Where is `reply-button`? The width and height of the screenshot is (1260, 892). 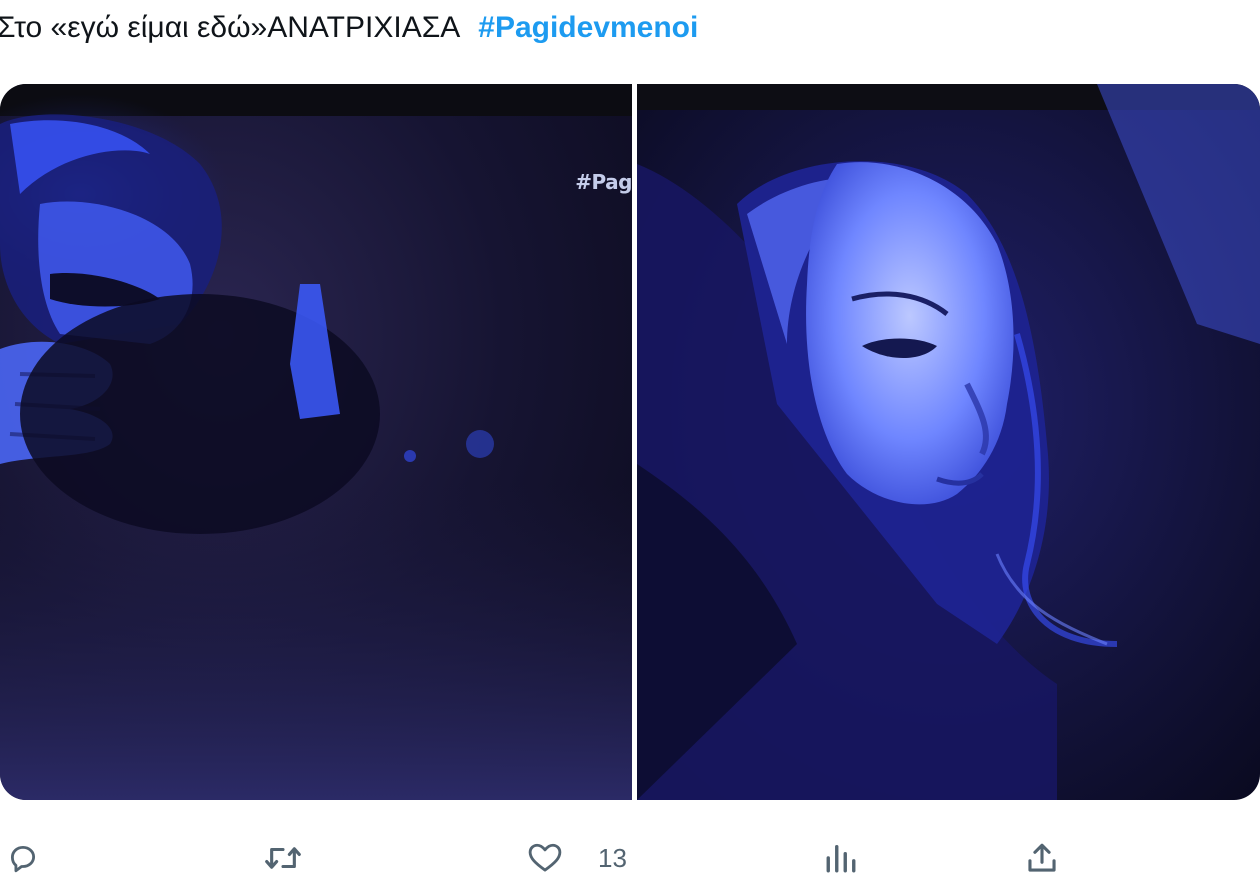
reply-button is located at coordinates (23, 858).